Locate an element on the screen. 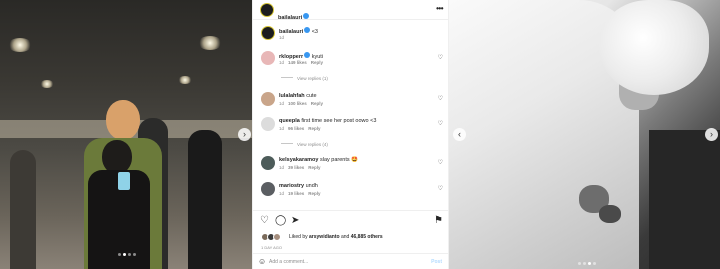 The image size is (720, 269). more-options-icon: ••• is located at coordinates (439, 8).